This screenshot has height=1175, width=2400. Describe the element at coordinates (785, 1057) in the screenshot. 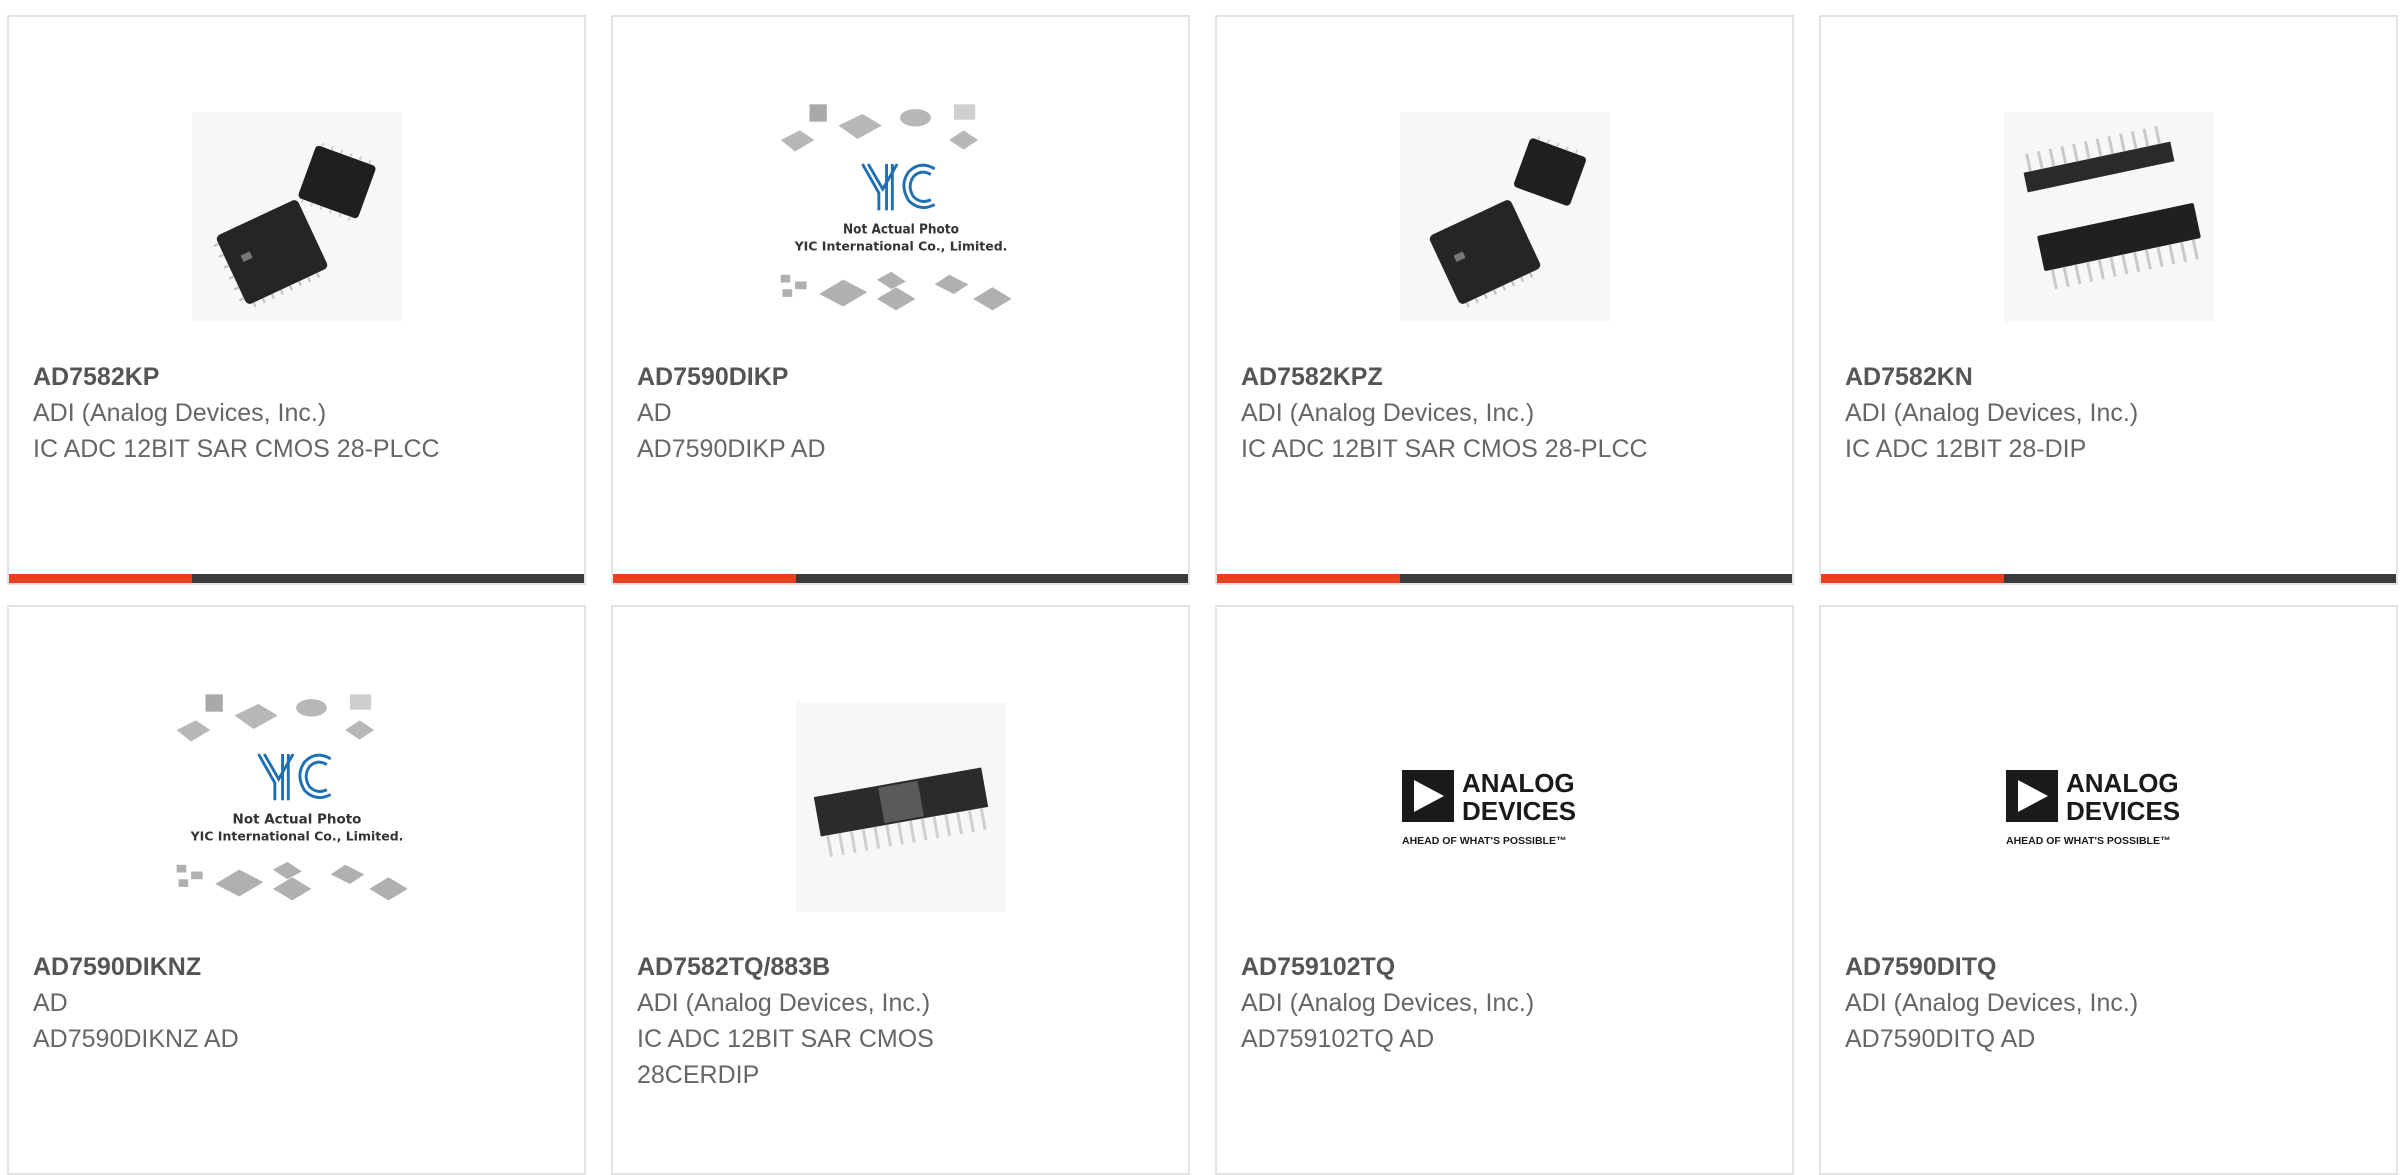

I see `description: IC ADC 12BIT SAR CMOS 28CERDIP` at that location.